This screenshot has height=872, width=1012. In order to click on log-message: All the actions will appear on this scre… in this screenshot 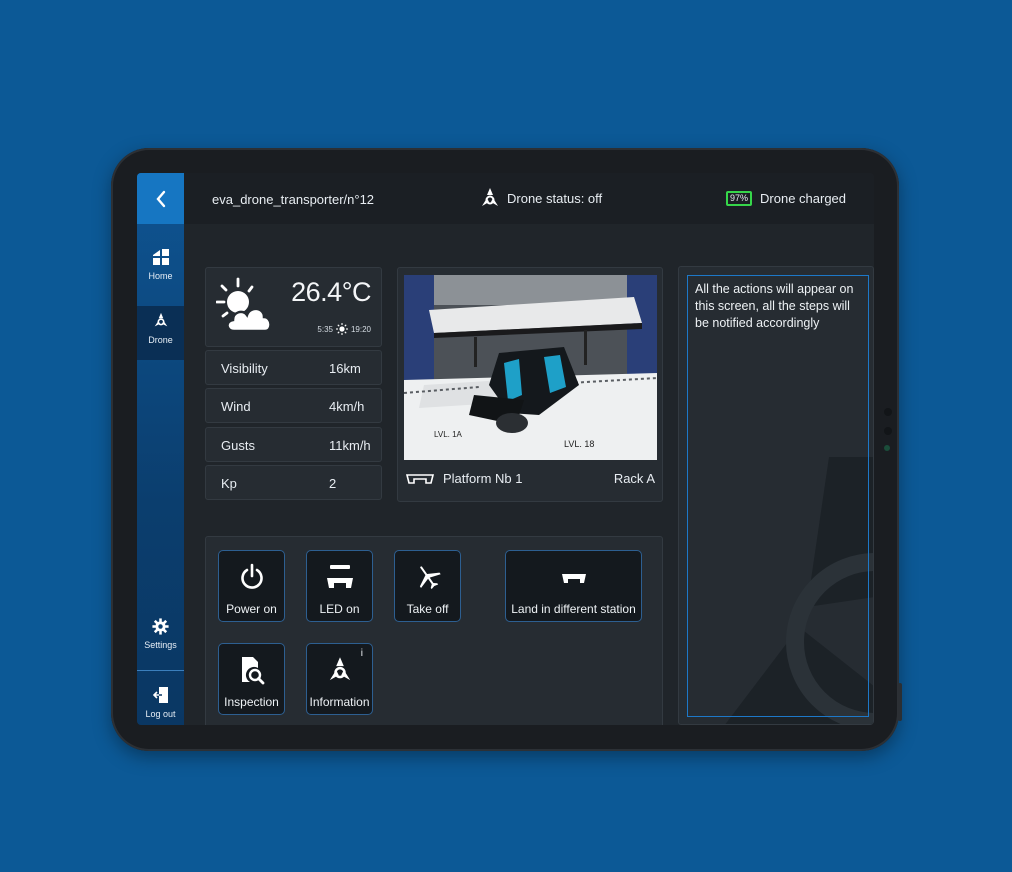, I will do `click(774, 306)`.